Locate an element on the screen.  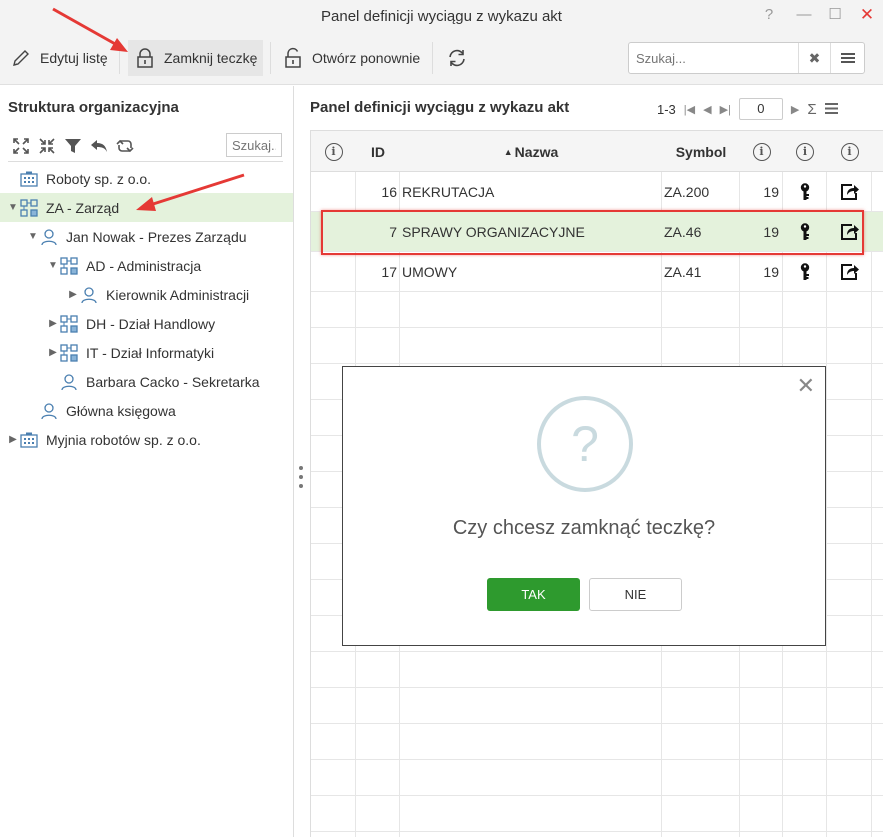
tree-node-label: Jan Nowak - Prezes Zarządu is located at coordinates (156, 236).